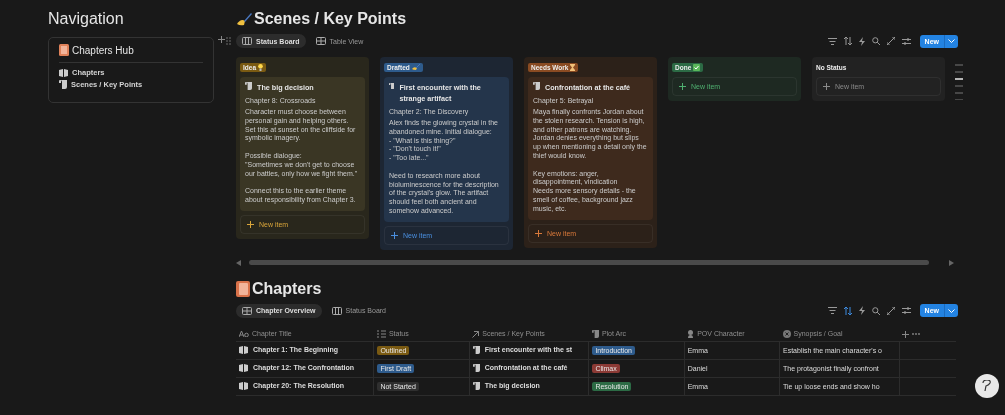 This screenshot has height=415, width=1005. I want to click on add-icon, so click(221, 39).